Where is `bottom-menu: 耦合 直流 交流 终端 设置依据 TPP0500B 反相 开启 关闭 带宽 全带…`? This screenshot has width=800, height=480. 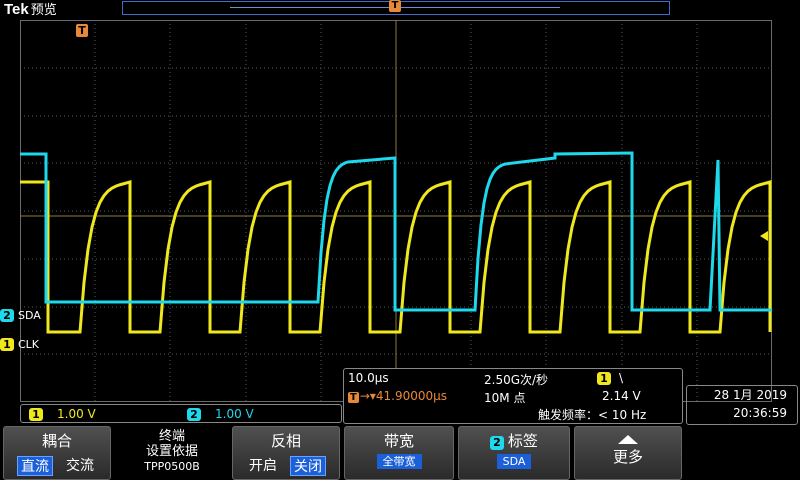
bottom-menu: 耦合 直流 交流 终端 设置依据 TPP0500B 反相 开启 关闭 带宽 全带… is located at coordinates (400, 453).